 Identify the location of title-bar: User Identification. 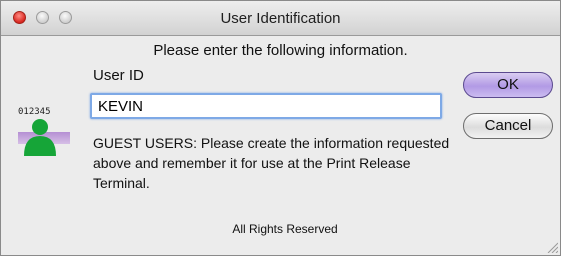
(280, 18).